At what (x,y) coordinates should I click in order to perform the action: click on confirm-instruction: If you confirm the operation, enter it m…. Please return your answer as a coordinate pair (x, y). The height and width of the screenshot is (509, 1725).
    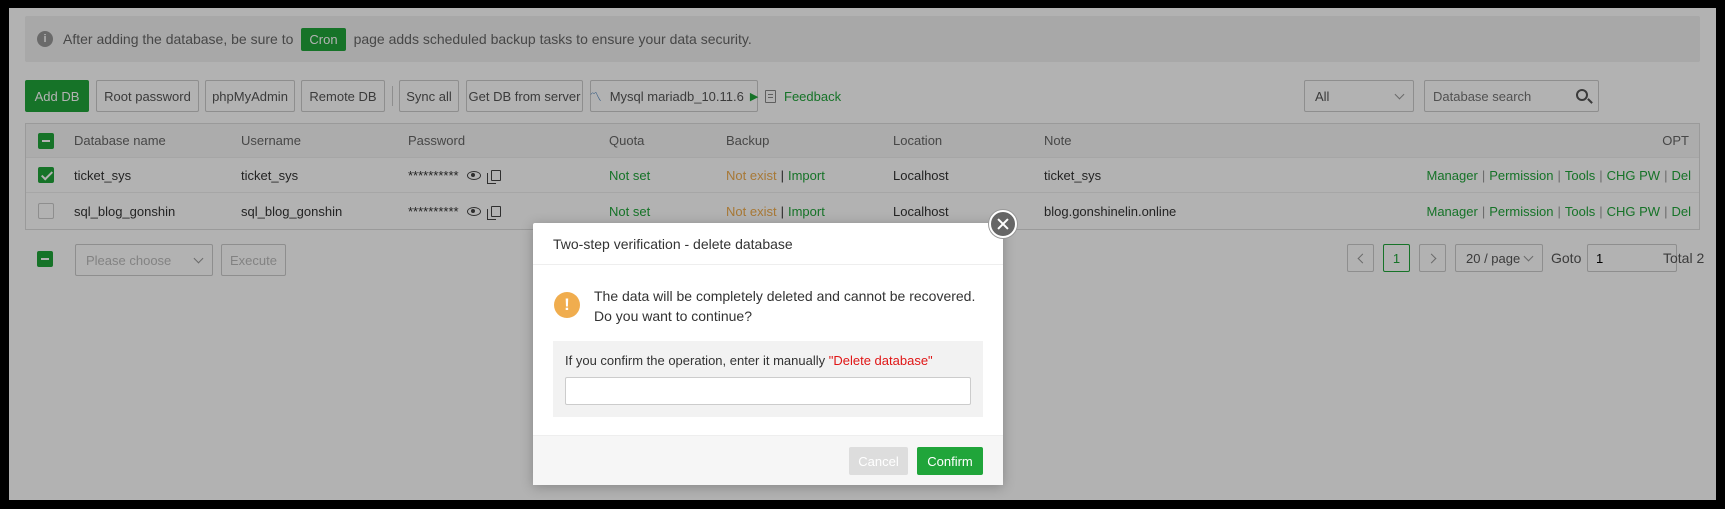
    Looking at the image, I should click on (749, 360).